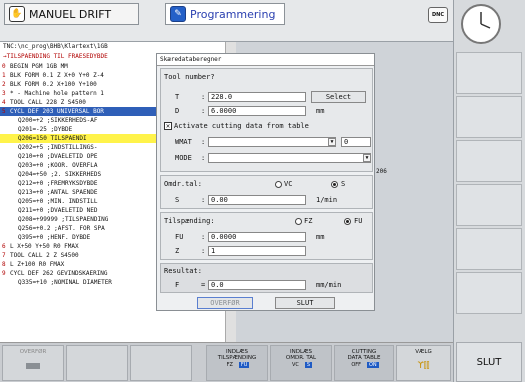 The width and height of the screenshot is (525, 382). What do you see at coordinates (343, 184) in the screenshot?
I see `s-radio-label: S` at bounding box center [343, 184].